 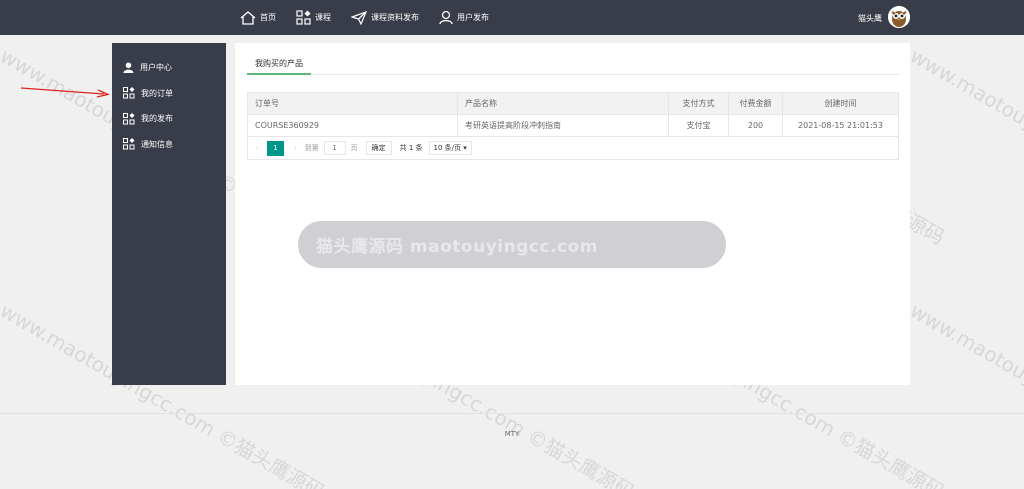 I want to click on nav-item-label: 首页, so click(x=268, y=17).